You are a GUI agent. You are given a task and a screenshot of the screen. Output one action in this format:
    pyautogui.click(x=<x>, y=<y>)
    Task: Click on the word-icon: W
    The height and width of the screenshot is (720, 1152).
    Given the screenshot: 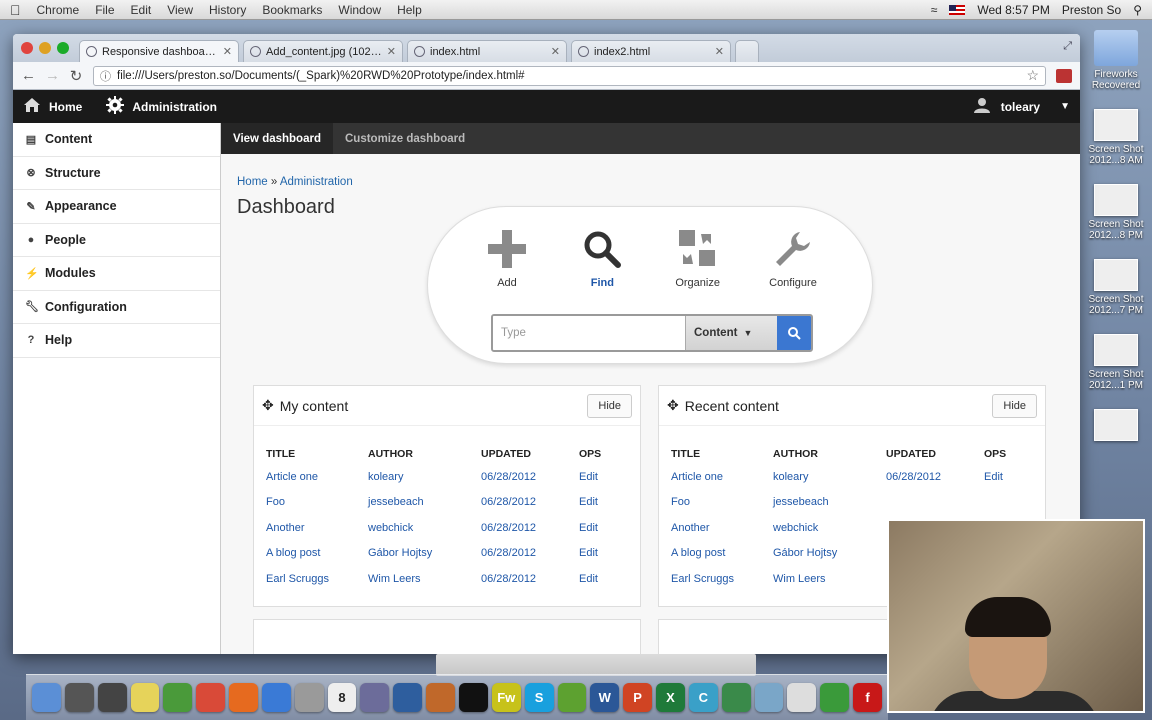 What is the action you would take?
    pyautogui.click(x=605, y=697)
    